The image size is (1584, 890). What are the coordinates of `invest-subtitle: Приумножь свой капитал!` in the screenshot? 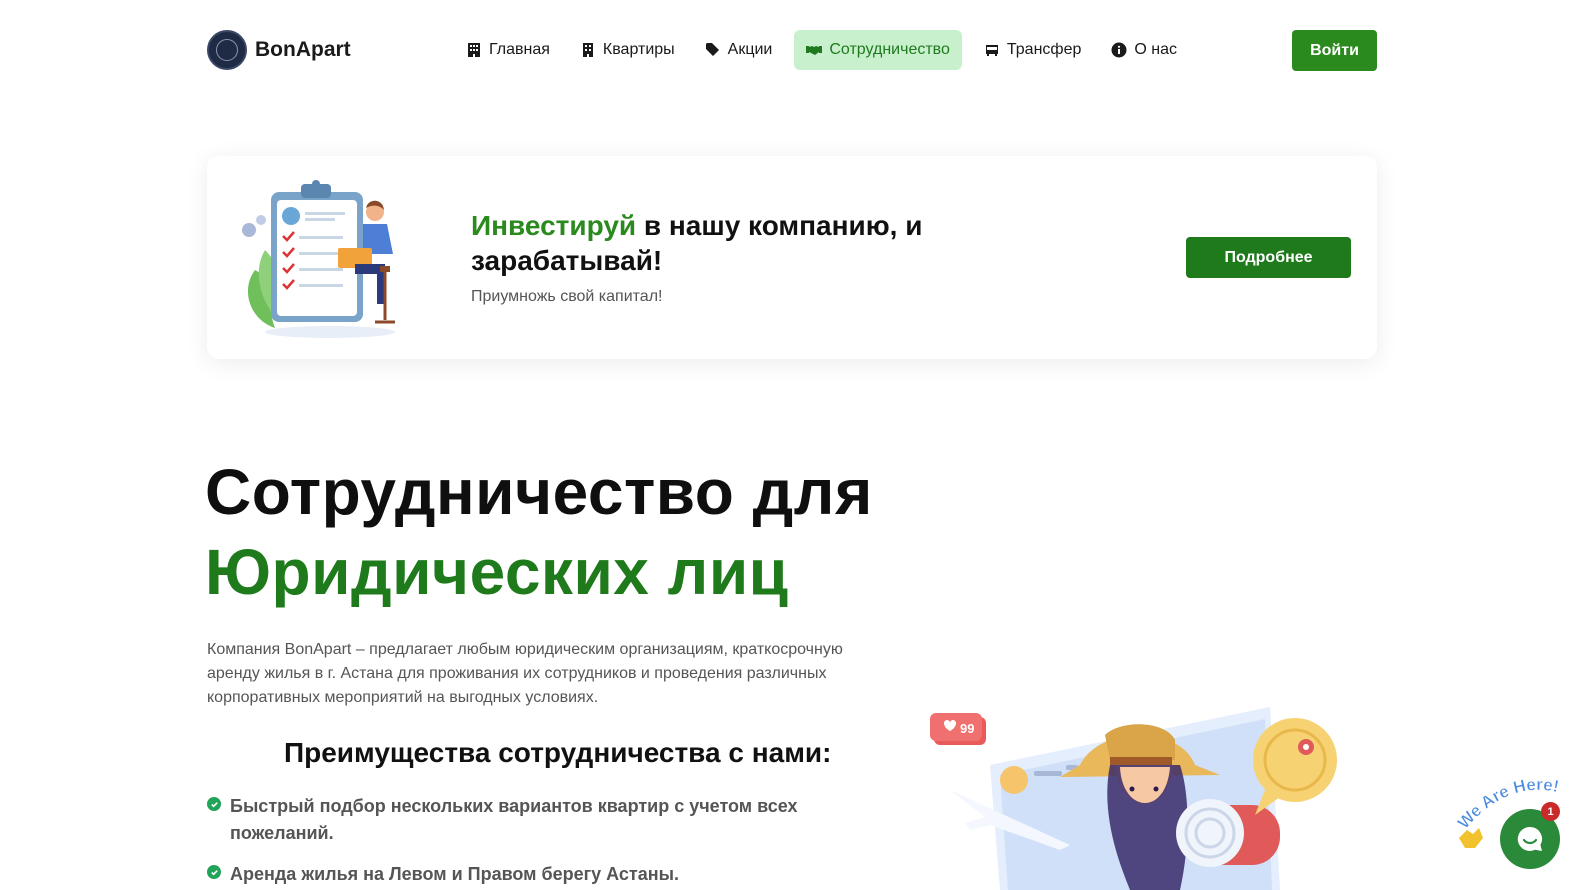 It's located at (567, 296).